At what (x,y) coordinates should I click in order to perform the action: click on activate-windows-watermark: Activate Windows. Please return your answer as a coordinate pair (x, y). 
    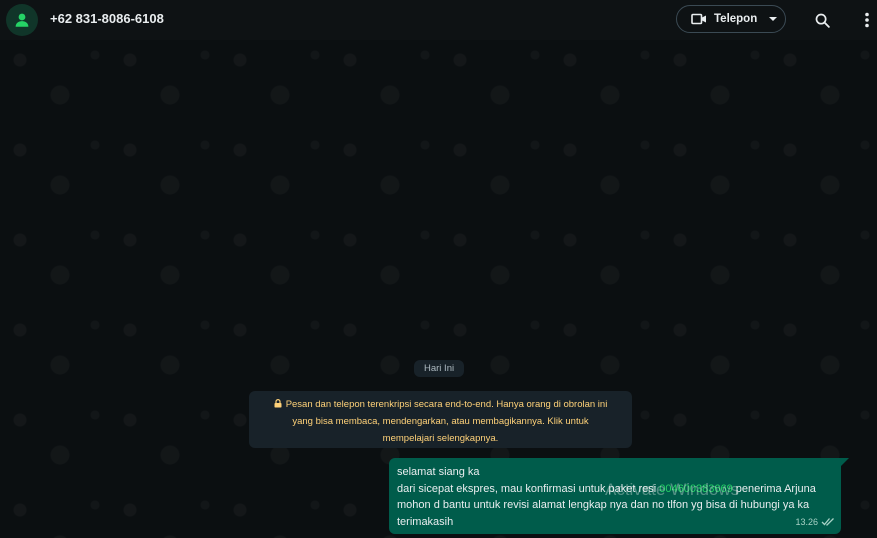
    Looking at the image, I should click on (672, 489).